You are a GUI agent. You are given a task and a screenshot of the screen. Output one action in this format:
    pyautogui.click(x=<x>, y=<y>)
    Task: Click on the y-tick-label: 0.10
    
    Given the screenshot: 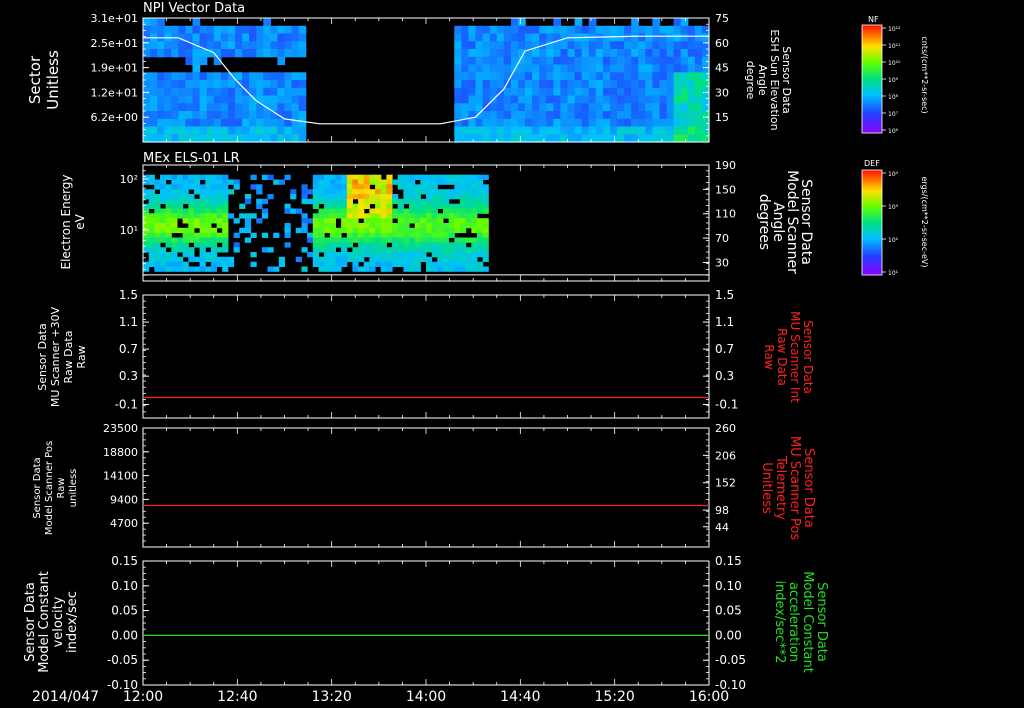 What is the action you would take?
    pyautogui.click(x=124, y=586)
    